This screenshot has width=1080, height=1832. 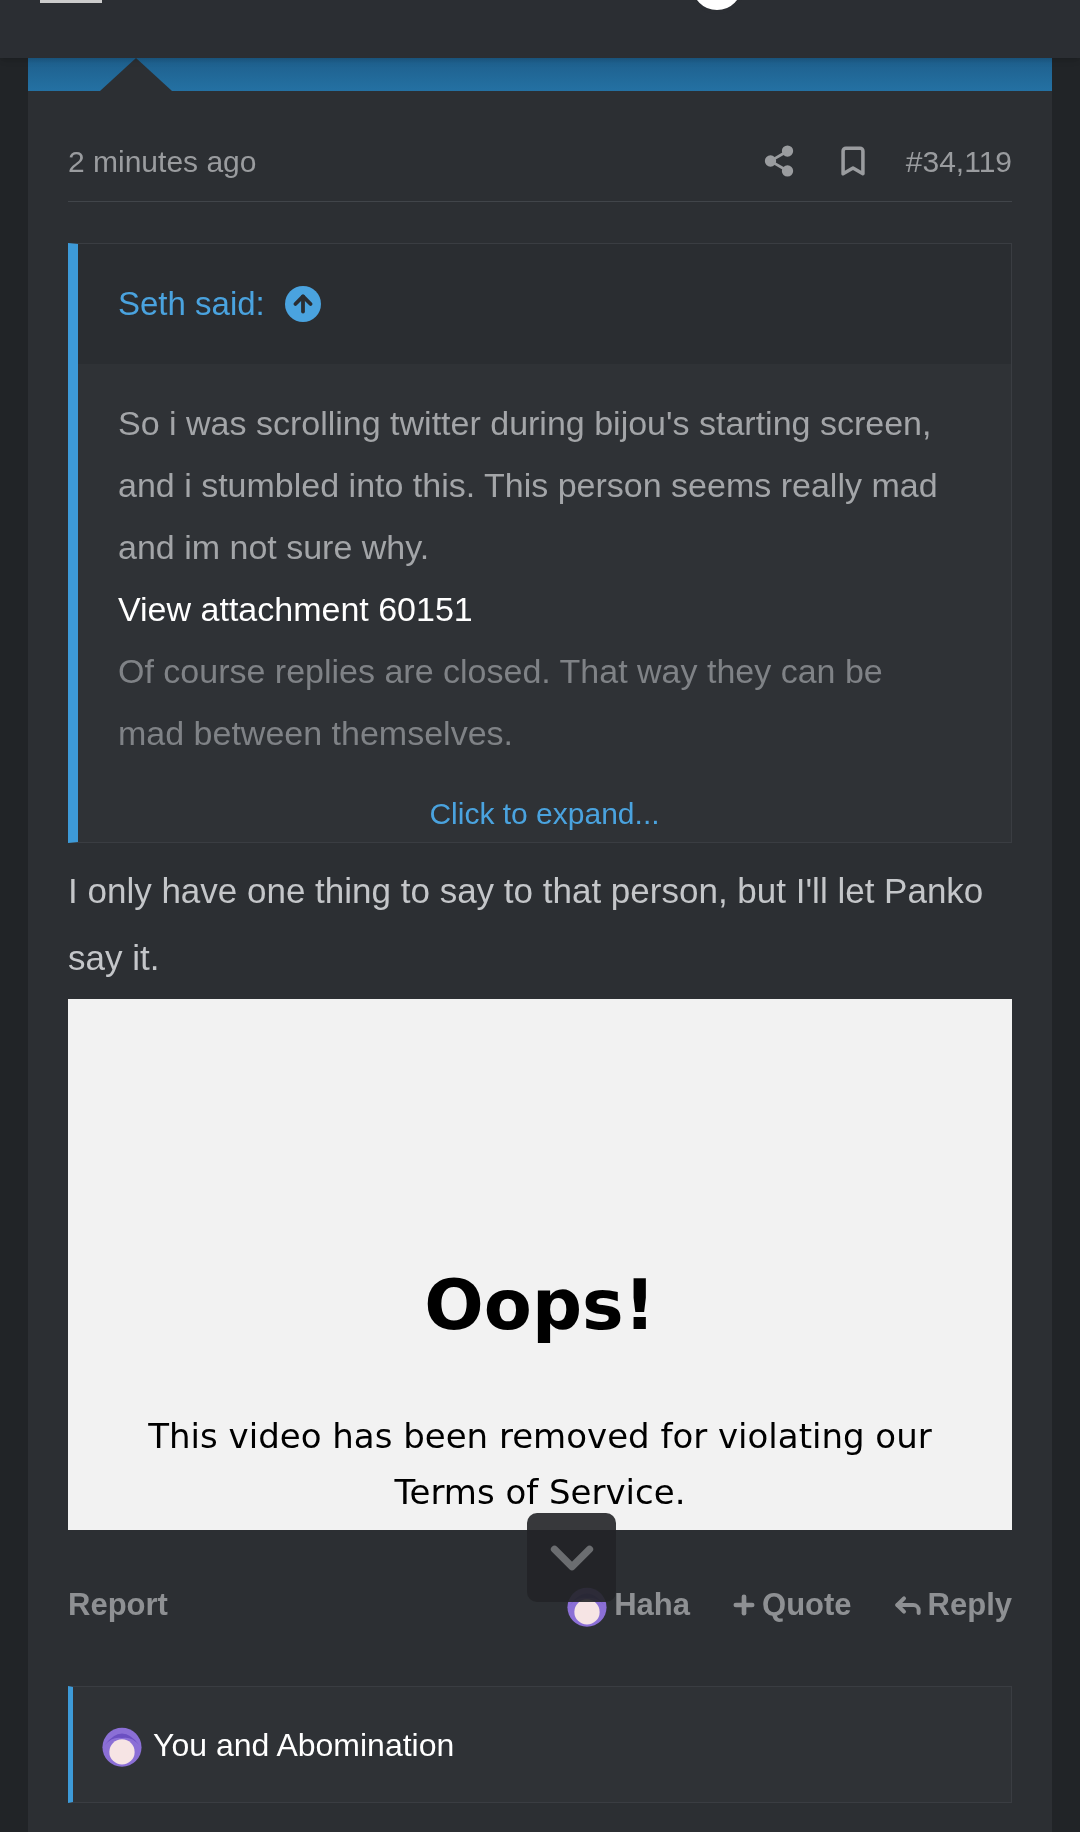 What do you see at coordinates (162, 161) in the screenshot?
I see `post-time: 2 minutes ago` at bounding box center [162, 161].